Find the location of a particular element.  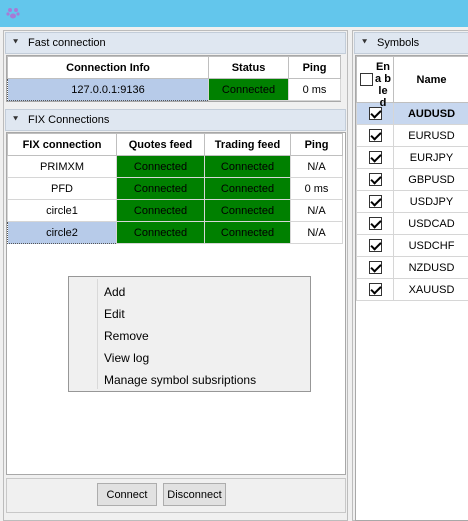

fix-name-cell: PRIMXM is located at coordinates (62, 166).